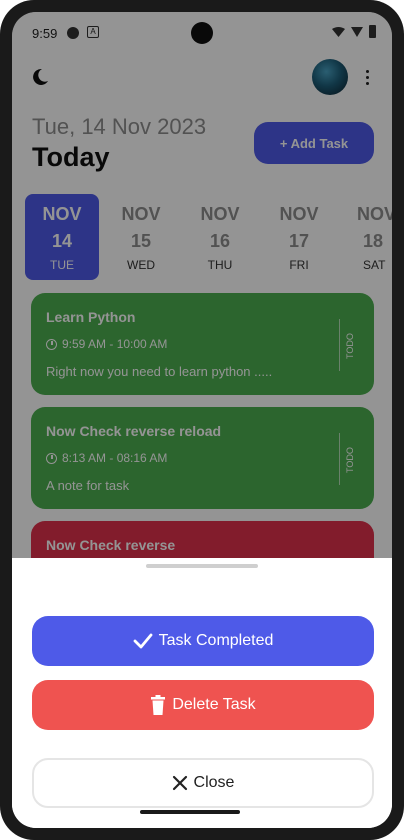 Image resolution: width=404 pixels, height=840 pixels. I want to click on task-completed-label: Task Completed, so click(216, 640).